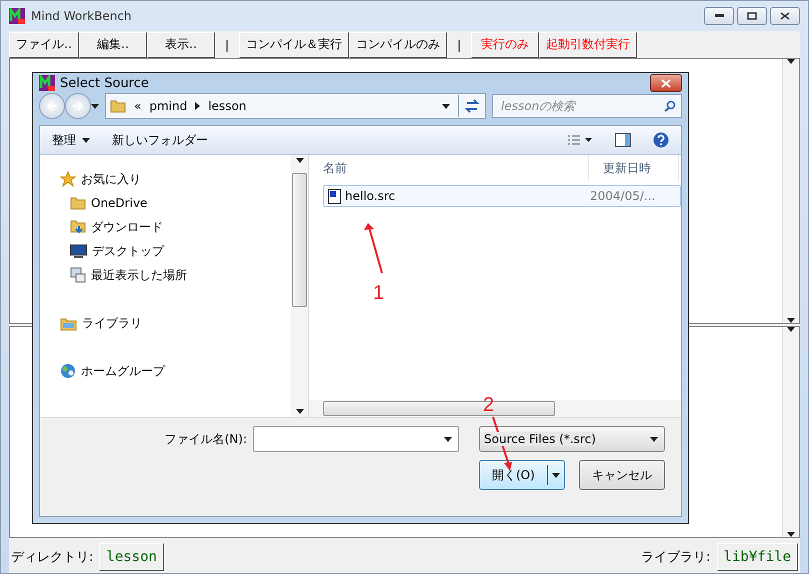 This screenshot has height=574, width=809. What do you see at coordinates (587, 106) in the screenshot?
I see `search-field: lessonの検索` at bounding box center [587, 106].